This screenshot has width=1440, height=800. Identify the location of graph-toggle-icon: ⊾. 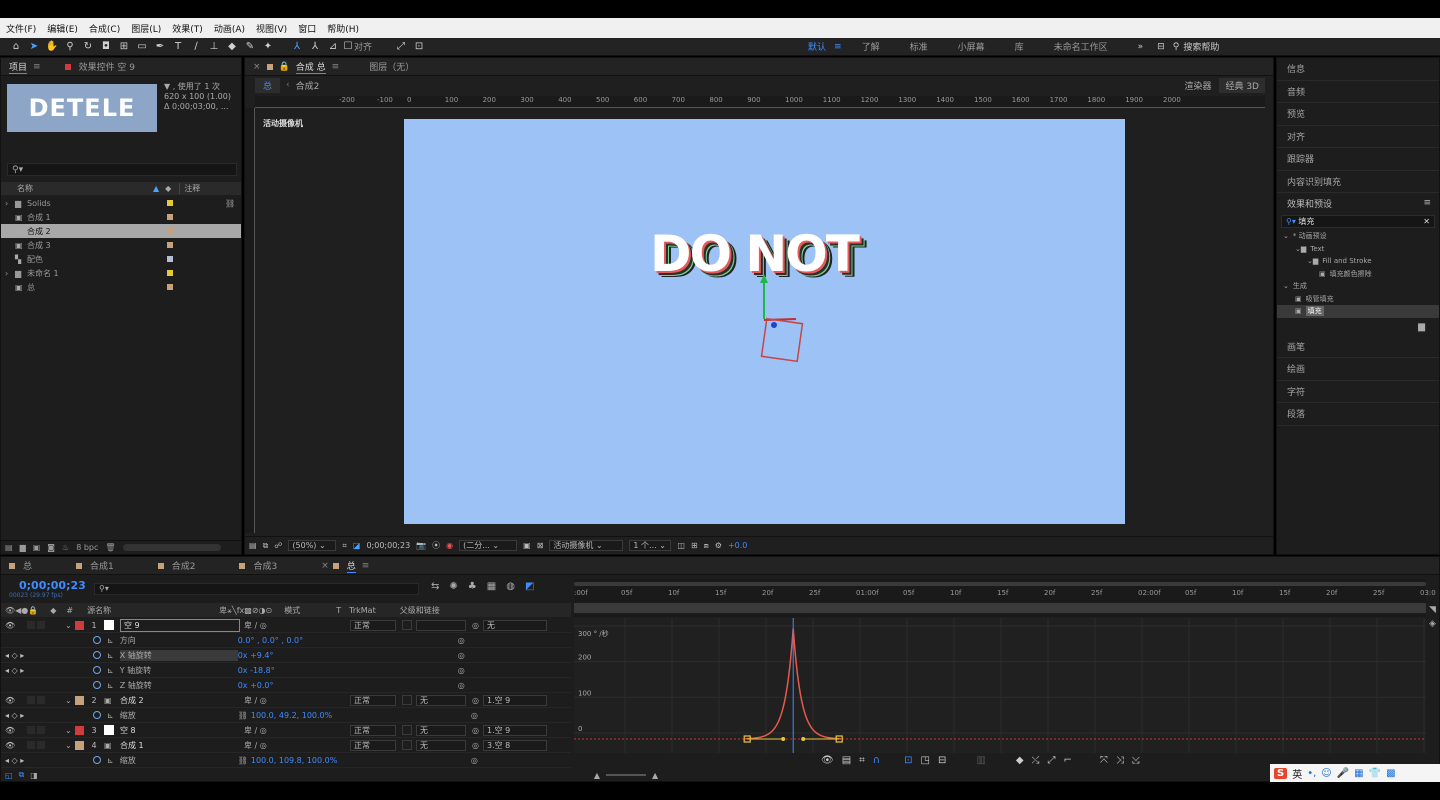
(110, 685).